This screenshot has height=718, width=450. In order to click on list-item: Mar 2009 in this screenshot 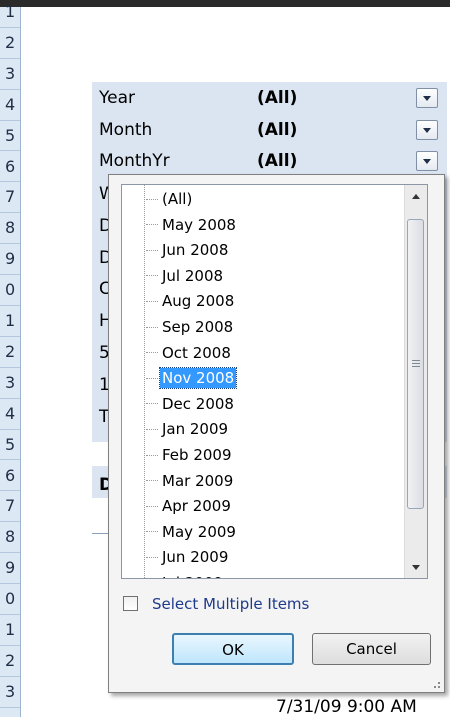, I will do `click(271, 482)`.